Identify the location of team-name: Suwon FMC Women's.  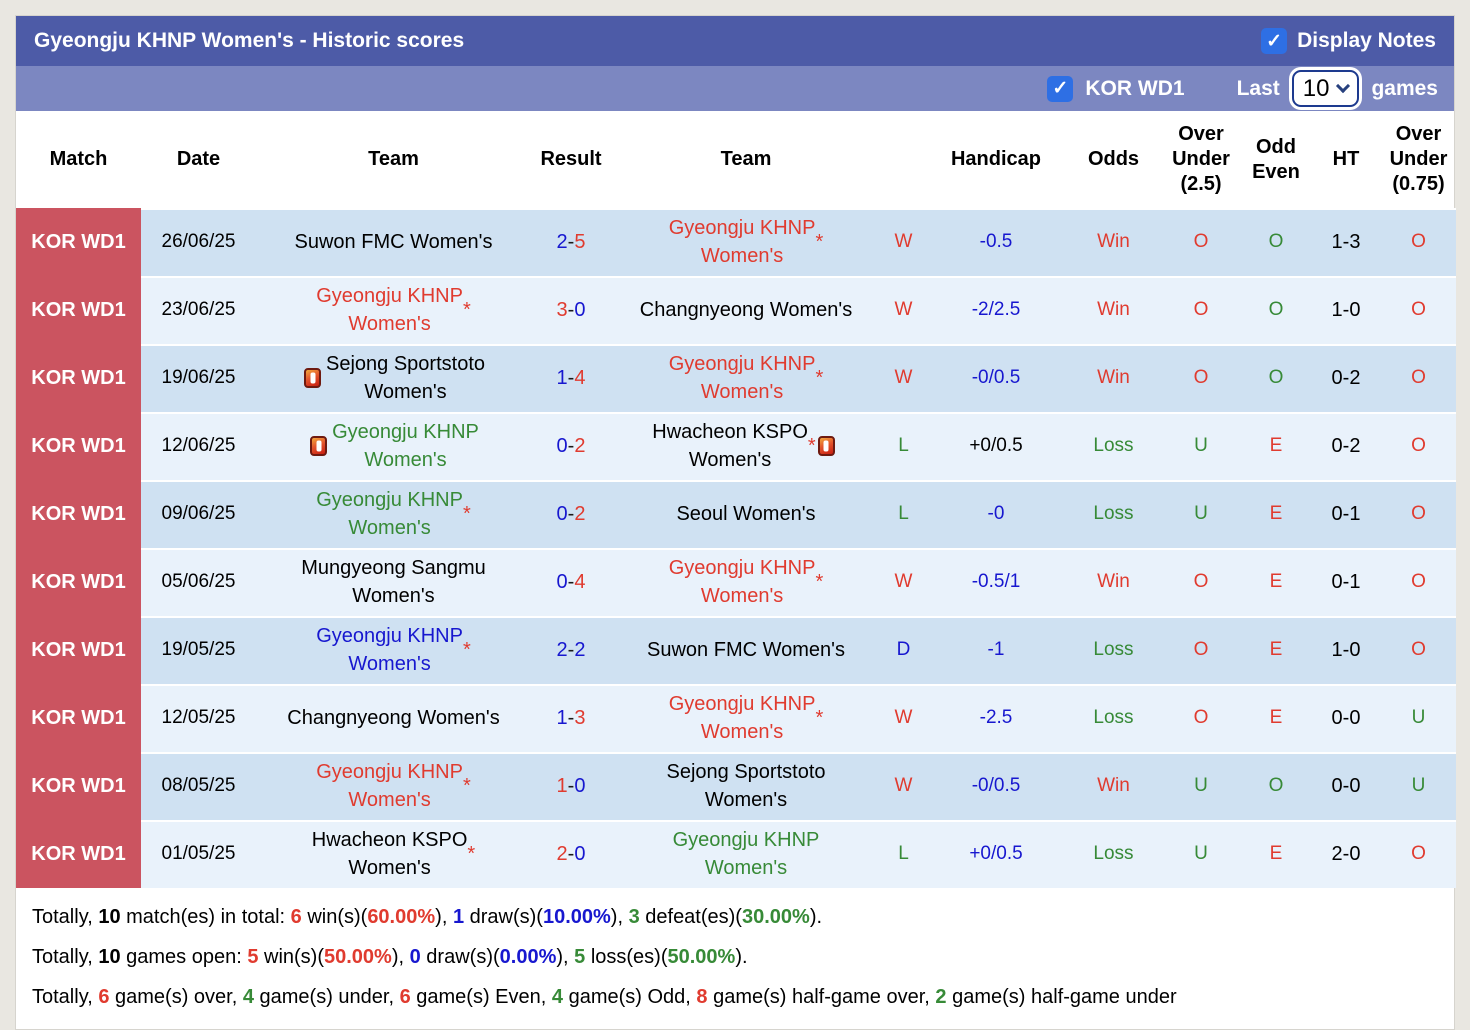
(746, 650).